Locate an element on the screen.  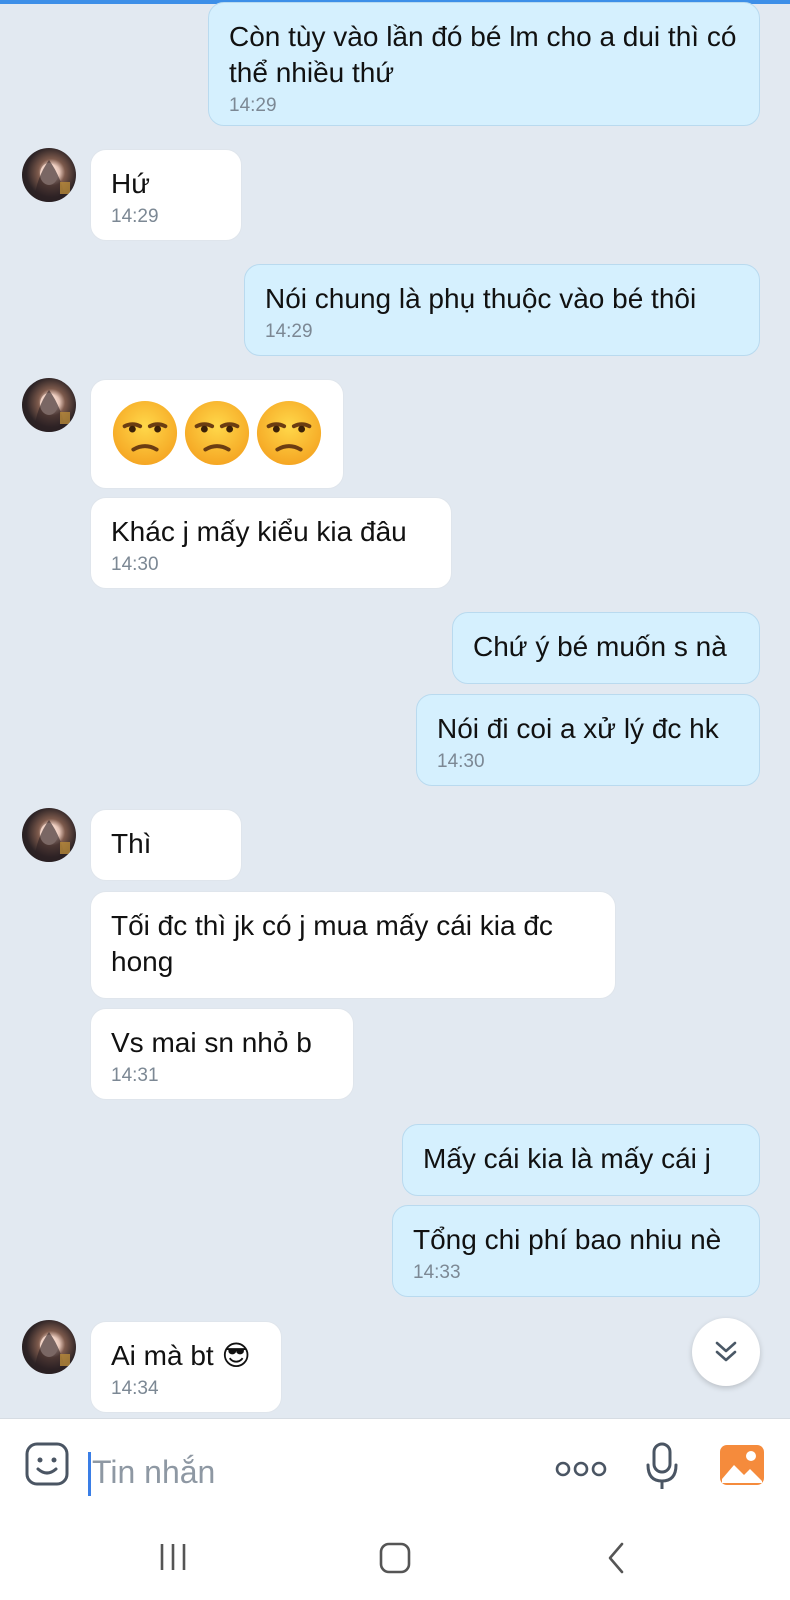
message-outgoing: Mấy cái kia là mấy cái j is located at coordinates (581, 1160).